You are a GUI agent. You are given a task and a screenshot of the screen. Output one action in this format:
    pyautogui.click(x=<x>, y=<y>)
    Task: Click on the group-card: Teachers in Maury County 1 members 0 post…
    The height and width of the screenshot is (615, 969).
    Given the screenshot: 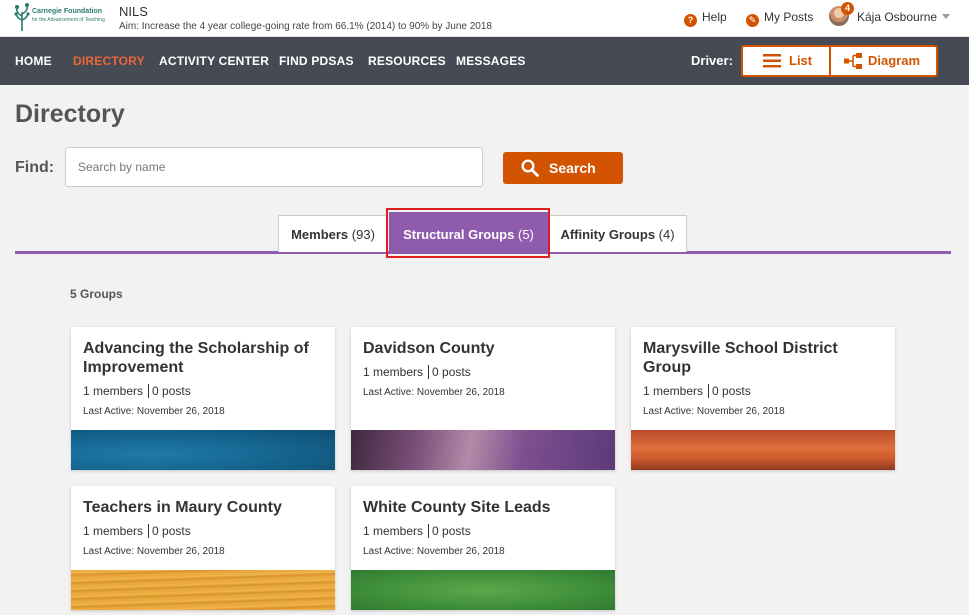 What is the action you would take?
    pyautogui.click(x=203, y=548)
    